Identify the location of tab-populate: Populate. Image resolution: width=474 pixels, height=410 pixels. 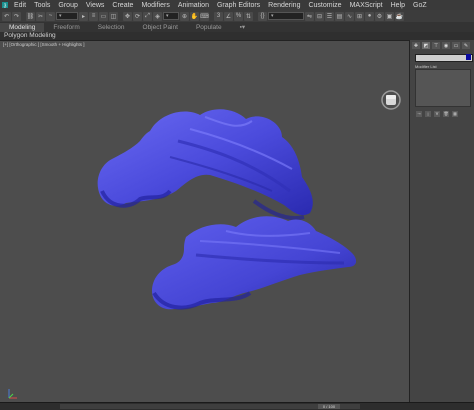
(209, 27).